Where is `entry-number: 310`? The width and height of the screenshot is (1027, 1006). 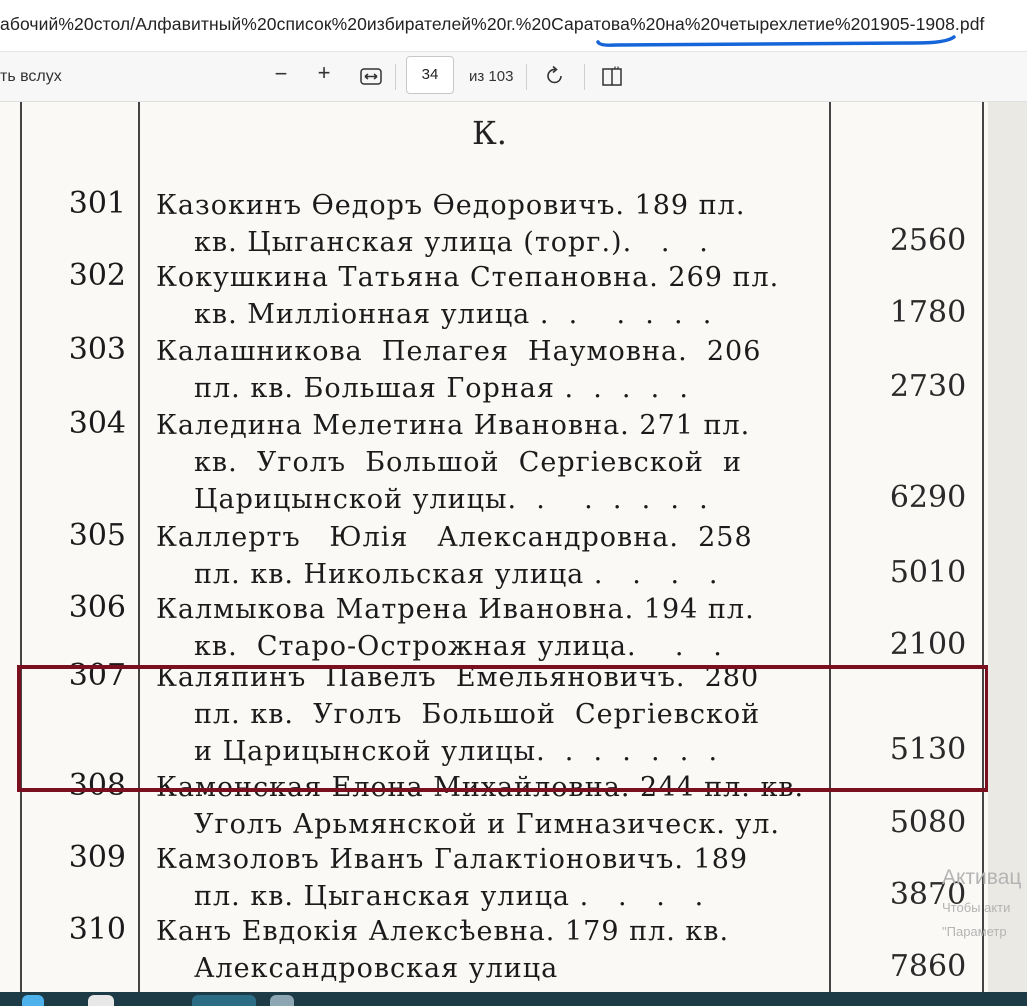
entry-number: 310 is located at coordinates (97, 929).